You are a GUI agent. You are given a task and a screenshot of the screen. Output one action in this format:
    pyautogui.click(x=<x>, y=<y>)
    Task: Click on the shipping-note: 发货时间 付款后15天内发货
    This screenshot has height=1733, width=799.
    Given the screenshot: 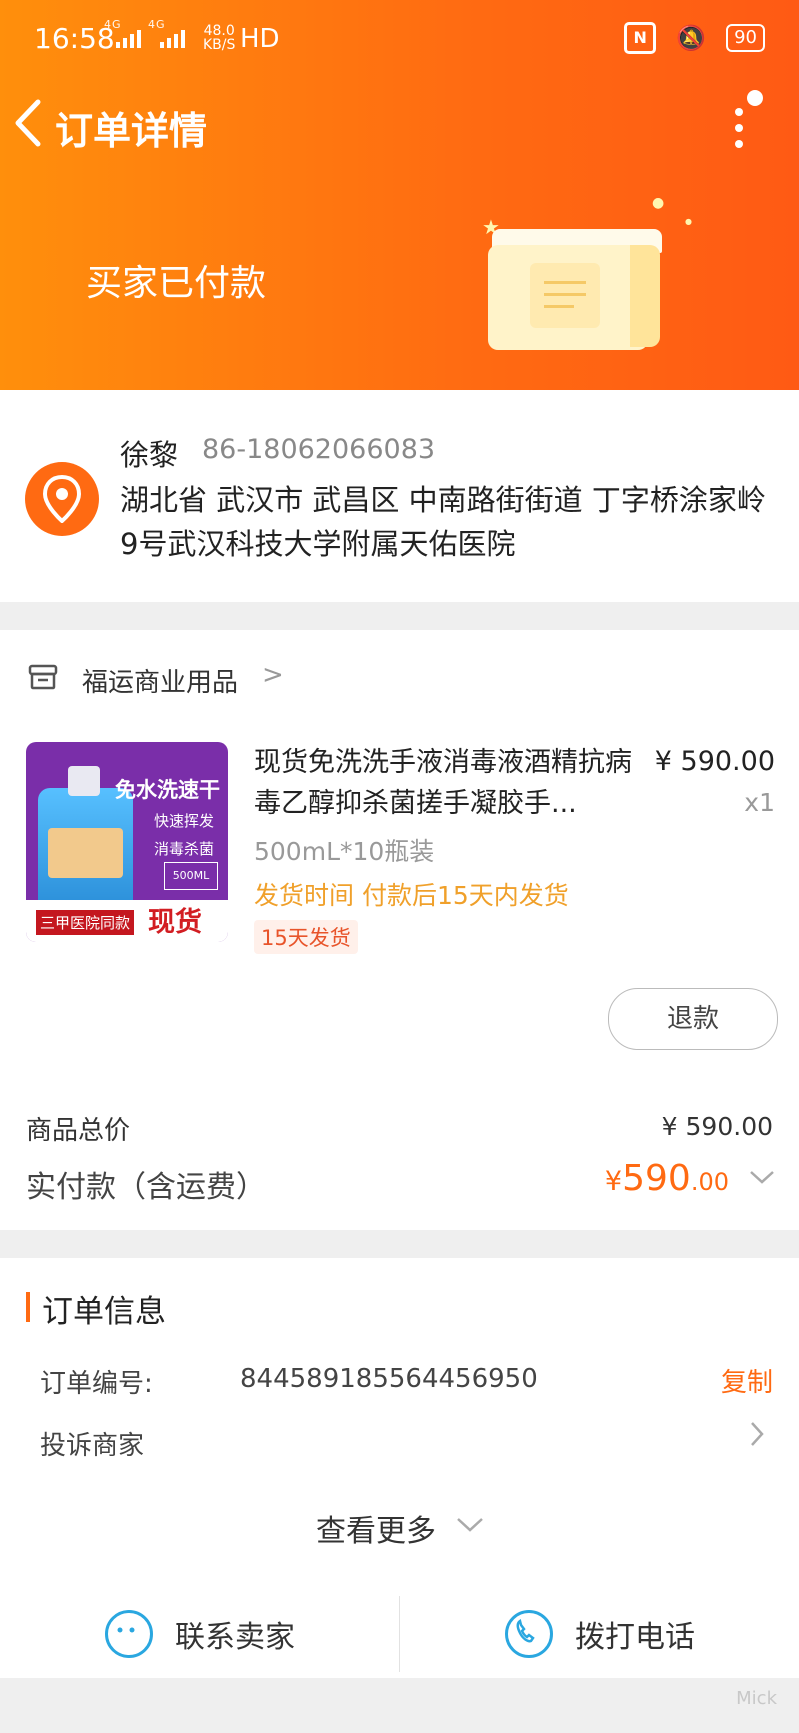 What is the action you would take?
    pyautogui.click(x=411, y=895)
    